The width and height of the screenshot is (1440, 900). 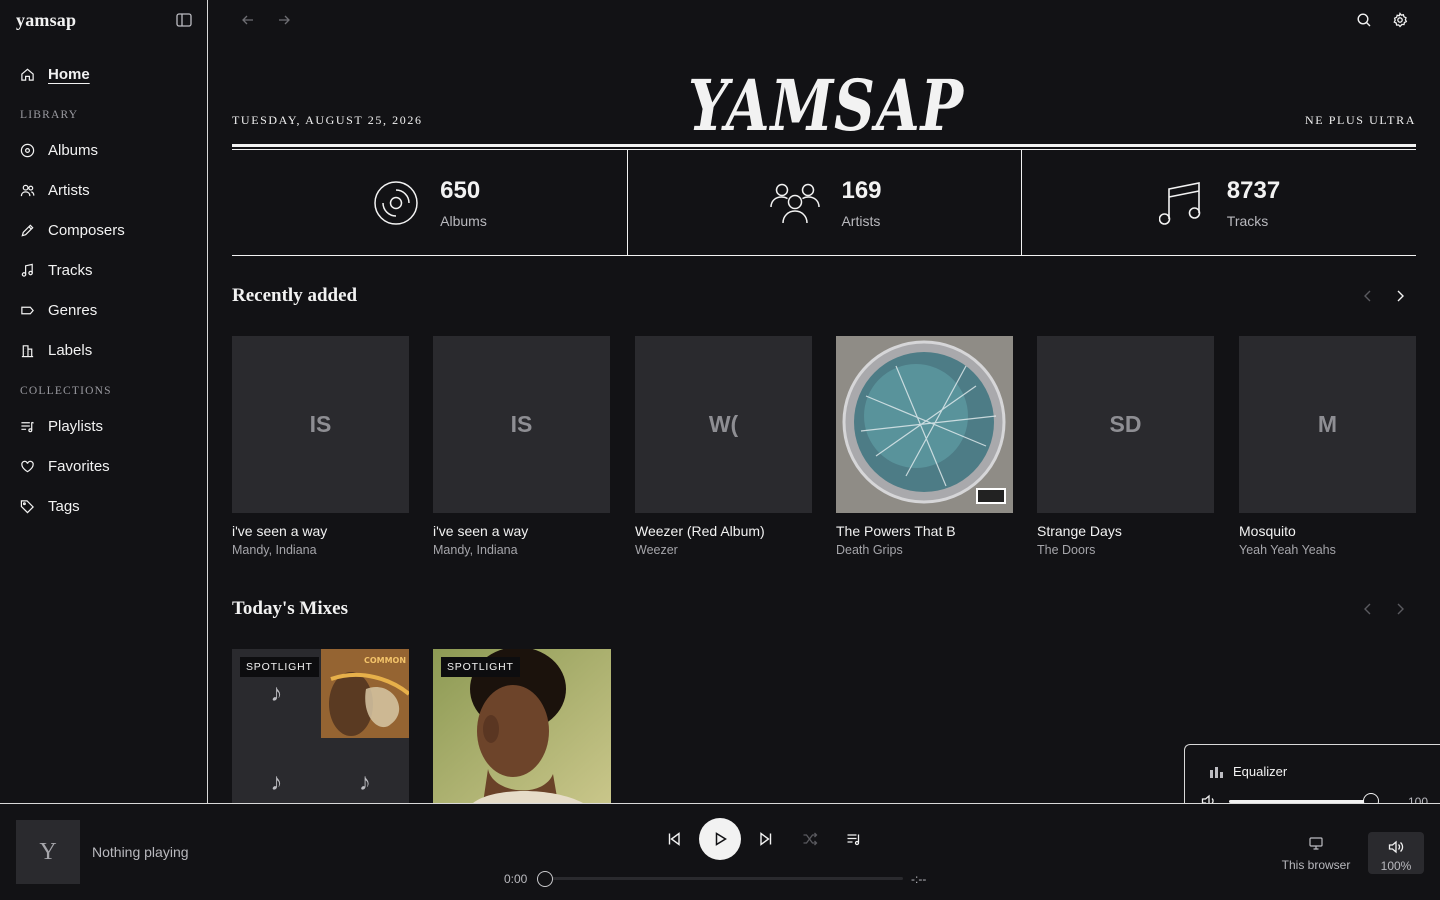 What do you see at coordinates (27, 310) in the screenshot?
I see `label-tag-icon` at bounding box center [27, 310].